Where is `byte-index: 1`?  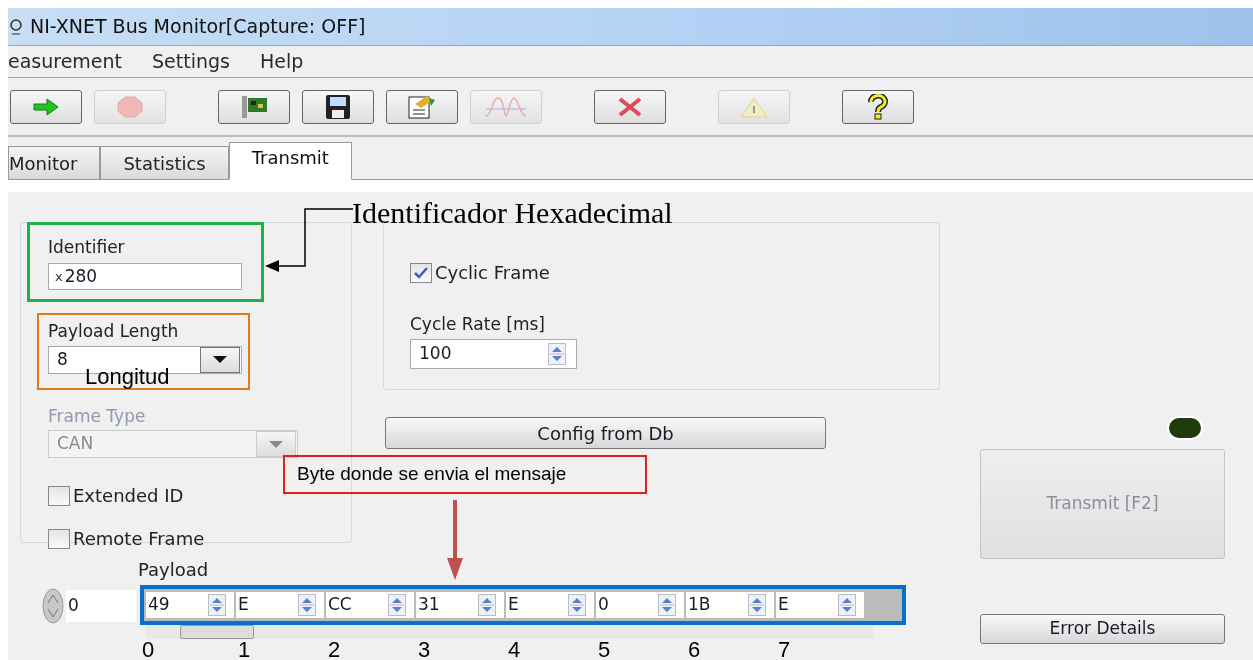
byte-index: 1 is located at coordinates (244, 649).